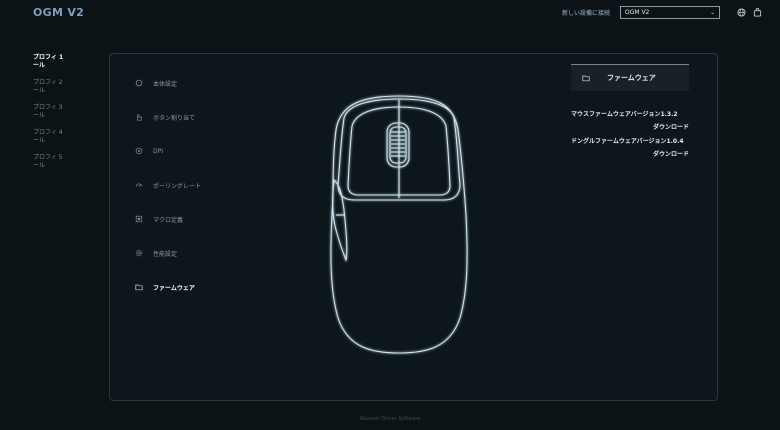 The image size is (780, 430). I want to click on profile-item-1: プロフィ 1 ール, so click(51, 62).